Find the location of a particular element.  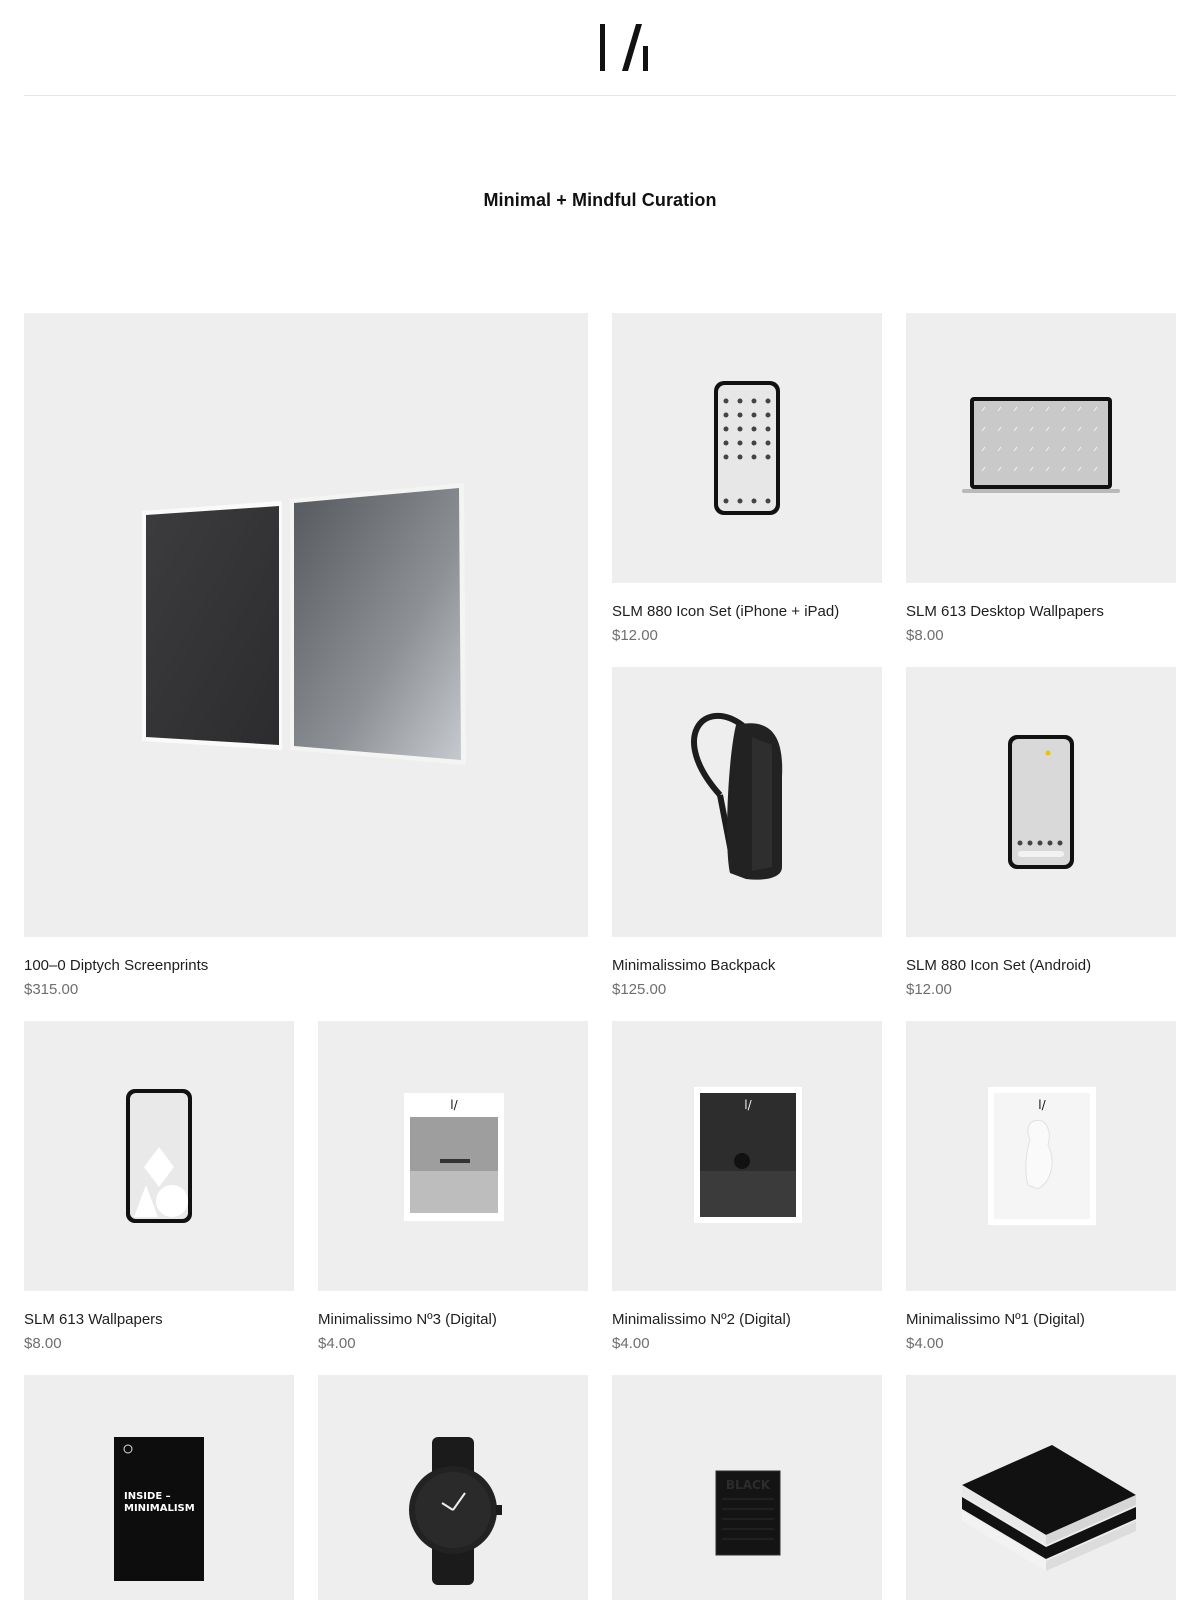

product-title: Minimalissimo Backpack is located at coordinates (693, 965).